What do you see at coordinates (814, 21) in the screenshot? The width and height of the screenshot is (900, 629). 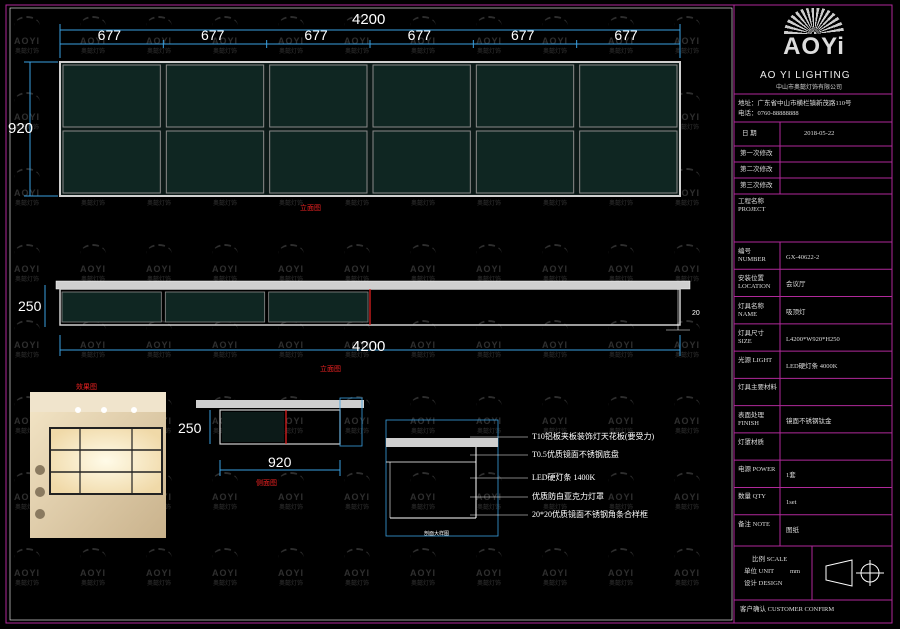 I see `sun-icon` at bounding box center [814, 21].